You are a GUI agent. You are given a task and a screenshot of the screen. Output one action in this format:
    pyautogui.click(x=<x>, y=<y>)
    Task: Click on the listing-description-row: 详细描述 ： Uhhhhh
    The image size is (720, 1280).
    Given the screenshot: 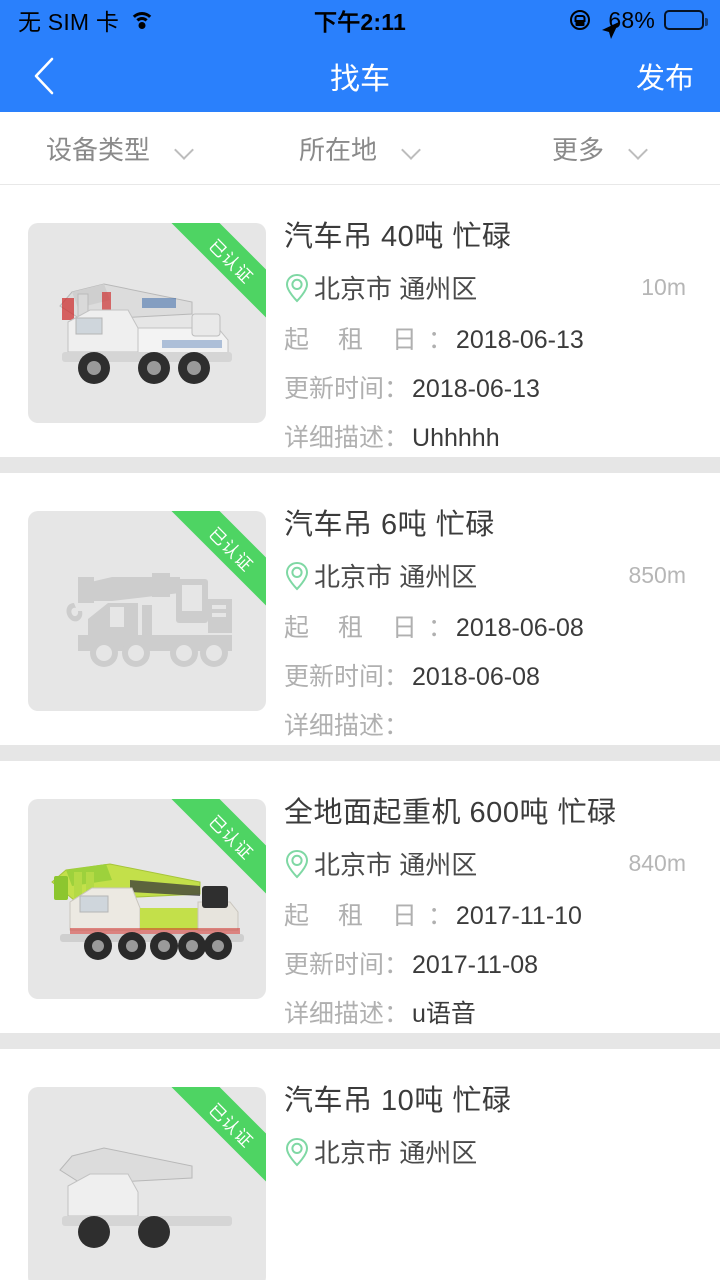 What is the action you would take?
    pyautogui.click(x=487, y=436)
    